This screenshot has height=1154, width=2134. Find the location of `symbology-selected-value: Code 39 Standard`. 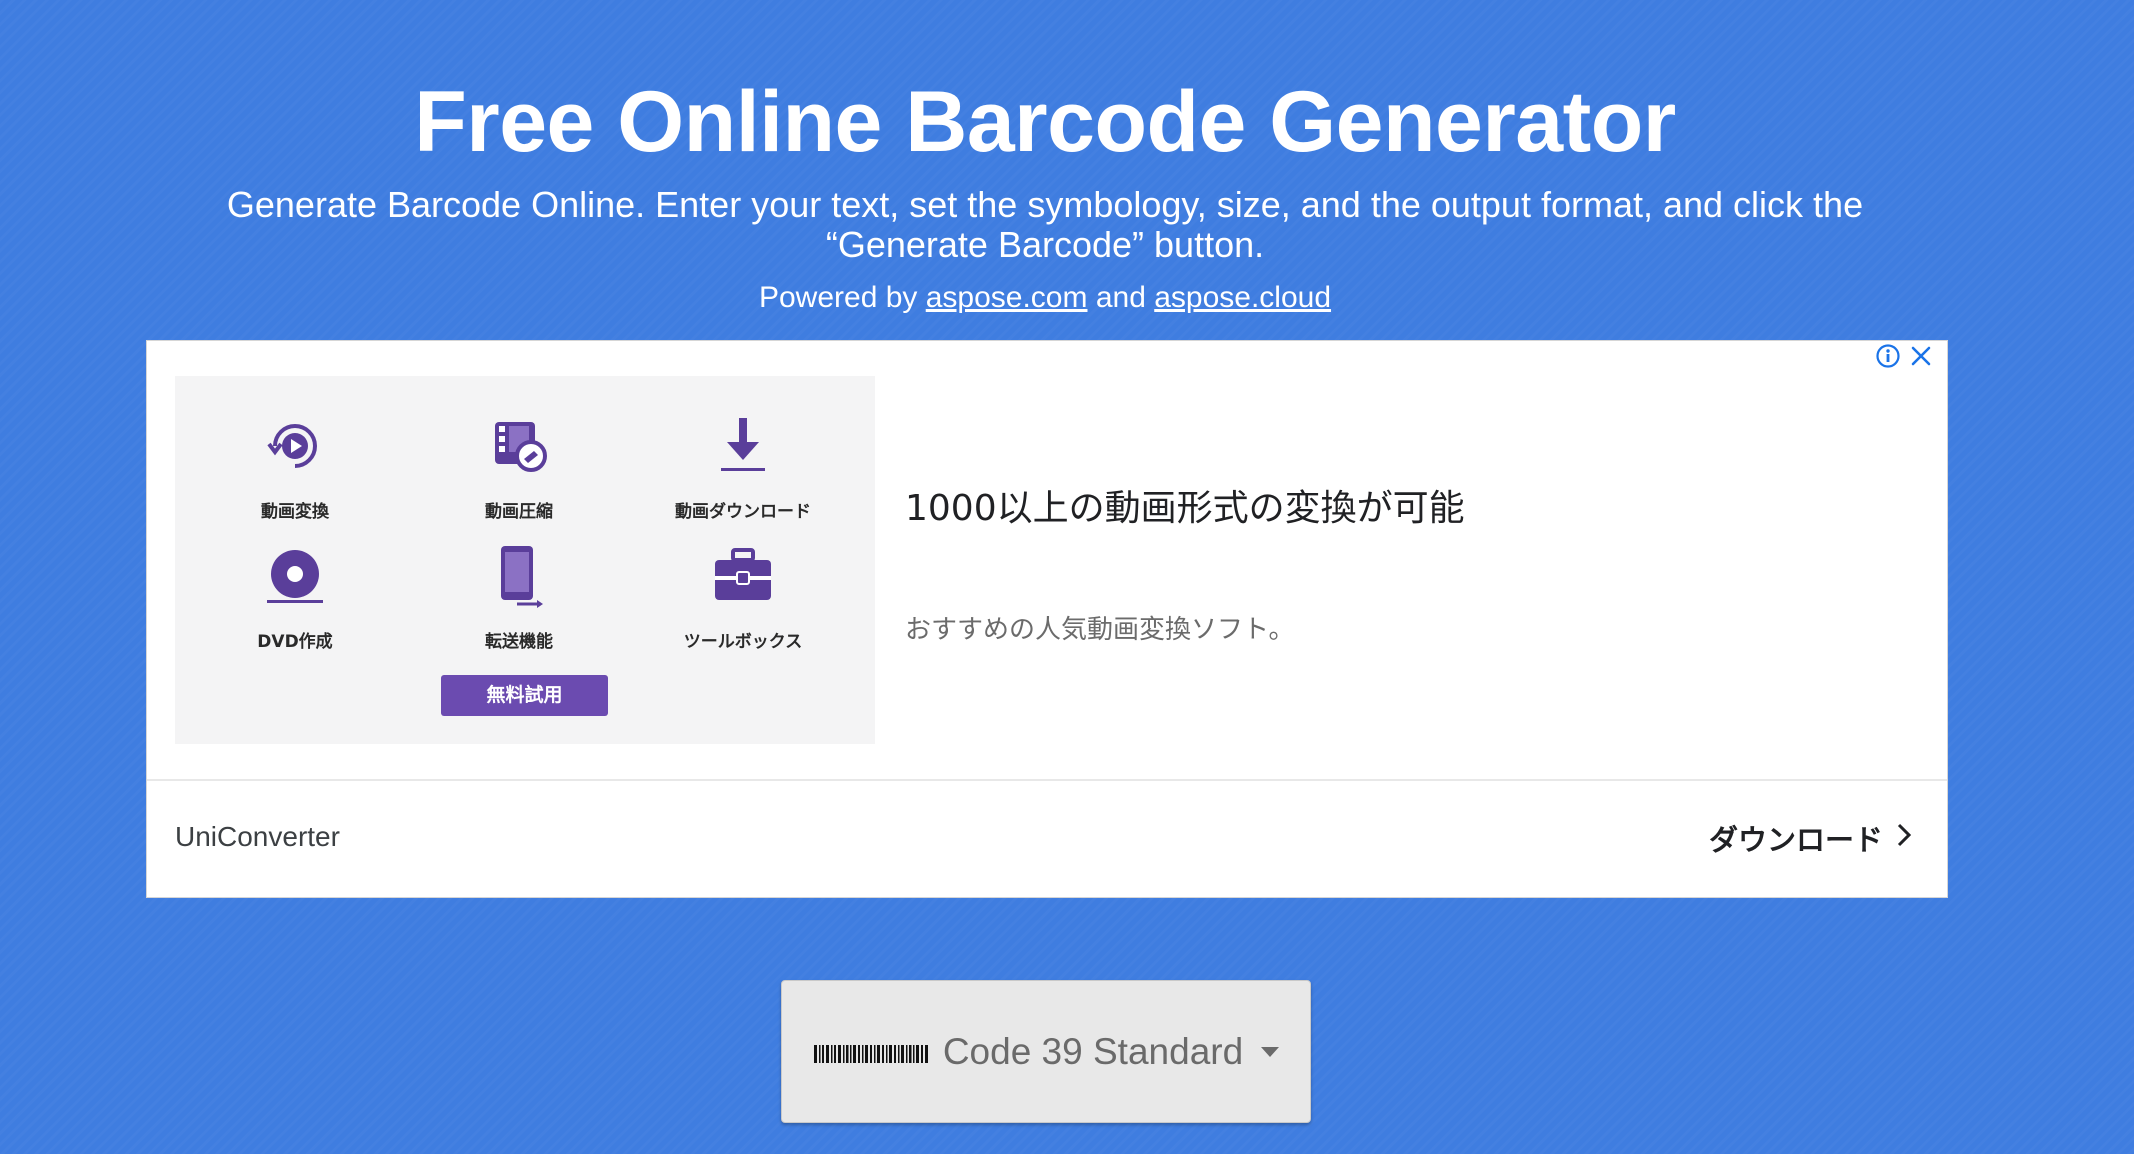

symbology-selected-value: Code 39 Standard is located at coordinates (1093, 1051).